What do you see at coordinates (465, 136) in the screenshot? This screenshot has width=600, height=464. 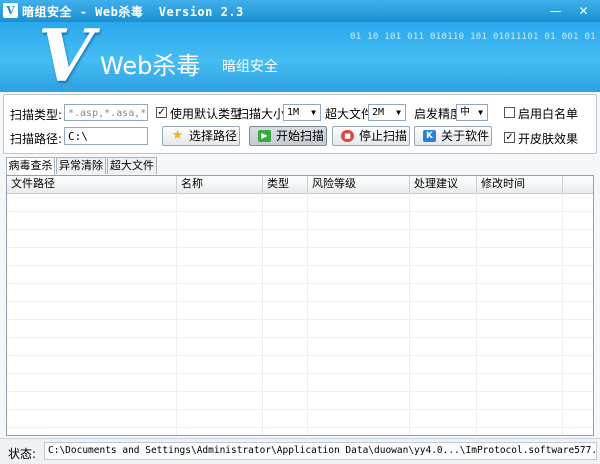 I see `about-label: 关于软件` at bounding box center [465, 136].